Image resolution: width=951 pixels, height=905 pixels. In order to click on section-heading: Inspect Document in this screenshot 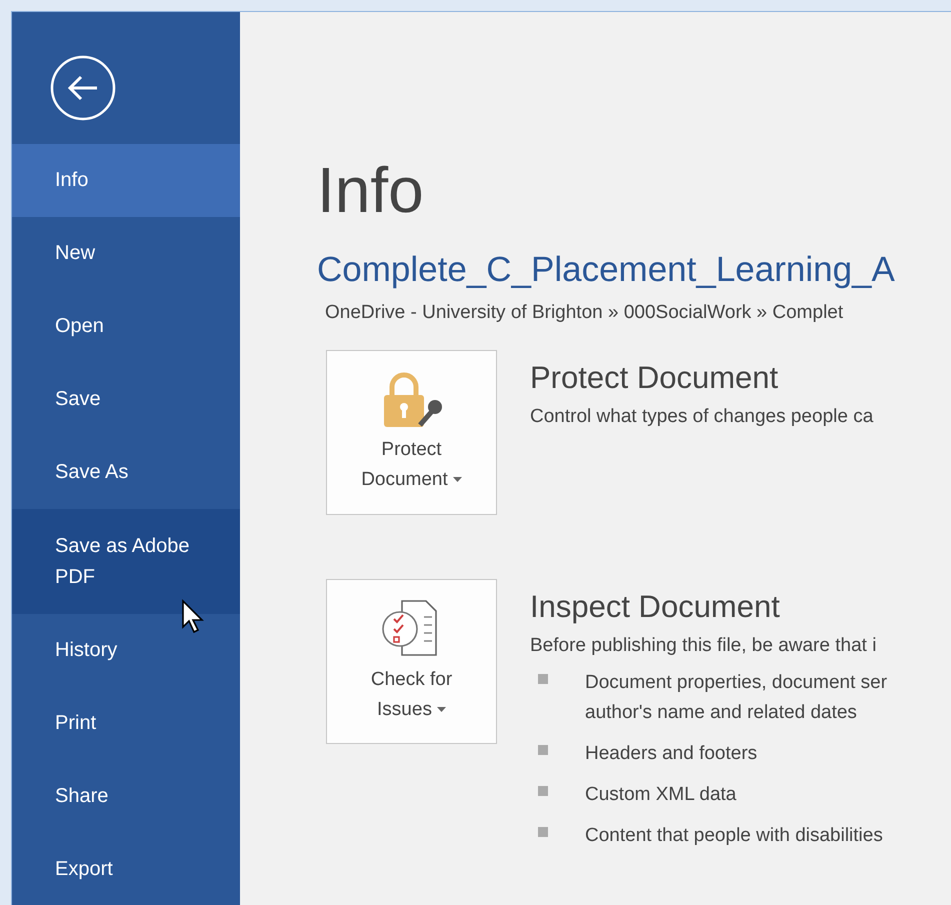, I will do `click(655, 607)`.